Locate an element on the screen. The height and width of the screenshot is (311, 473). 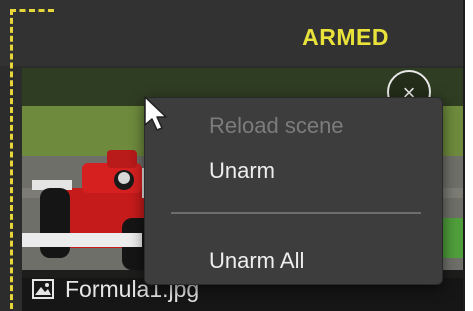
menu-item-unarm-all: Unarm All is located at coordinates (256, 261).